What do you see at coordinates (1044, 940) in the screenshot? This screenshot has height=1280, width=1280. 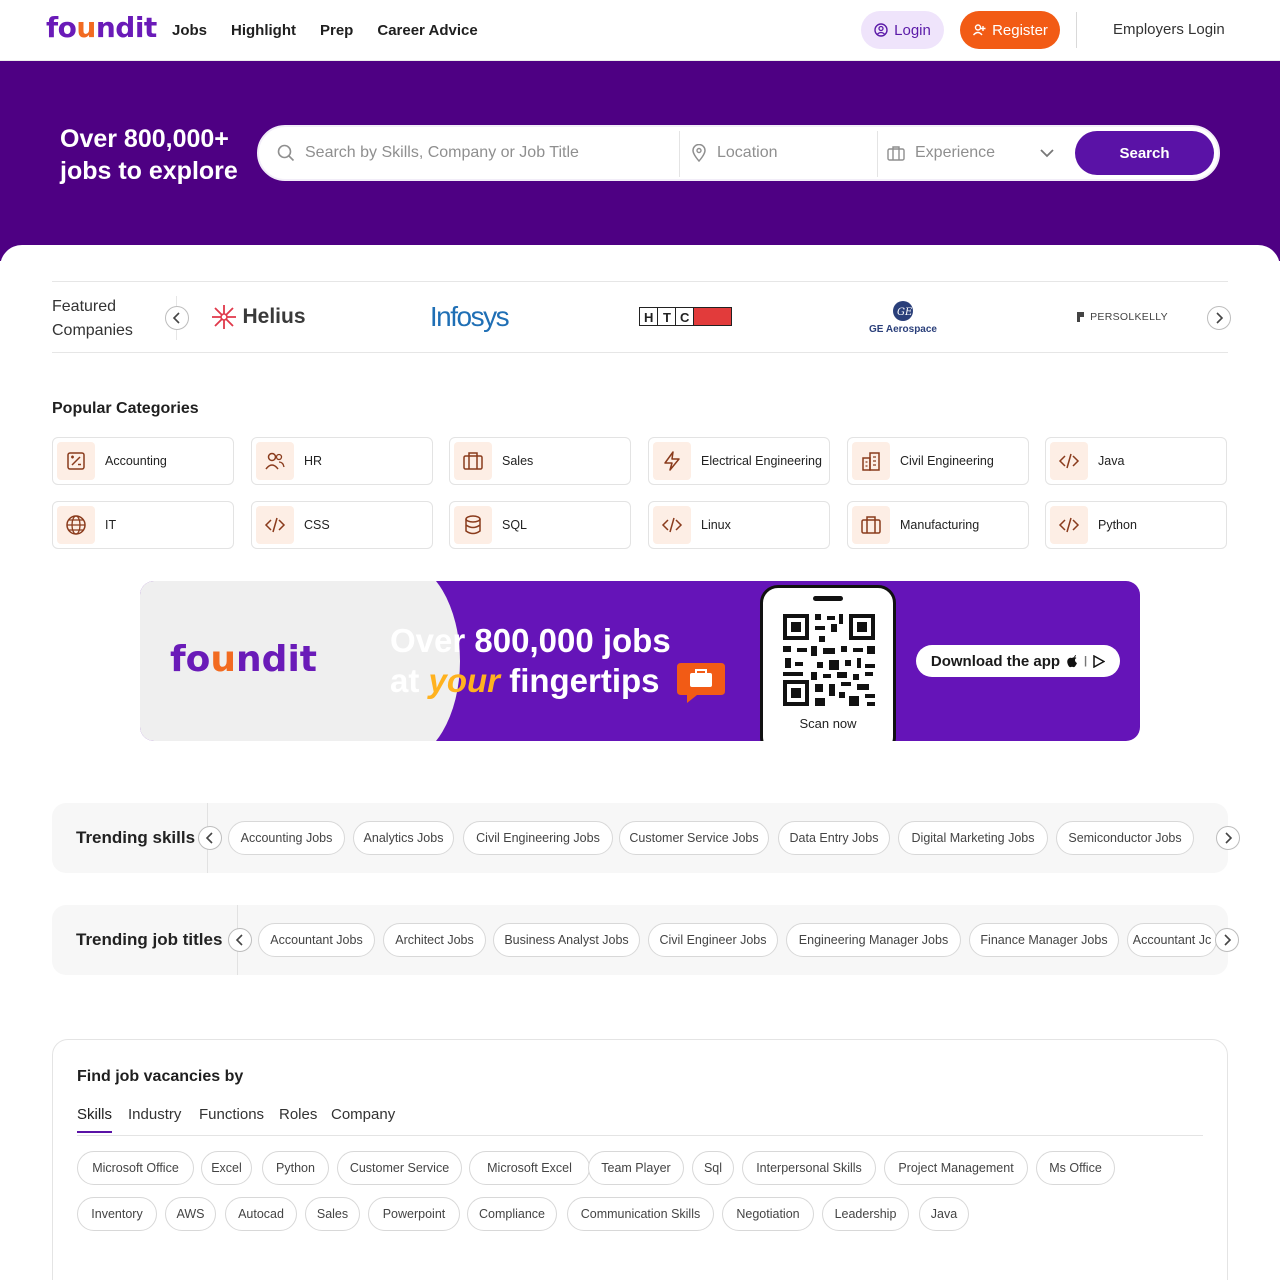 I see `trending-title-chip: Finance Manager Jobs` at bounding box center [1044, 940].